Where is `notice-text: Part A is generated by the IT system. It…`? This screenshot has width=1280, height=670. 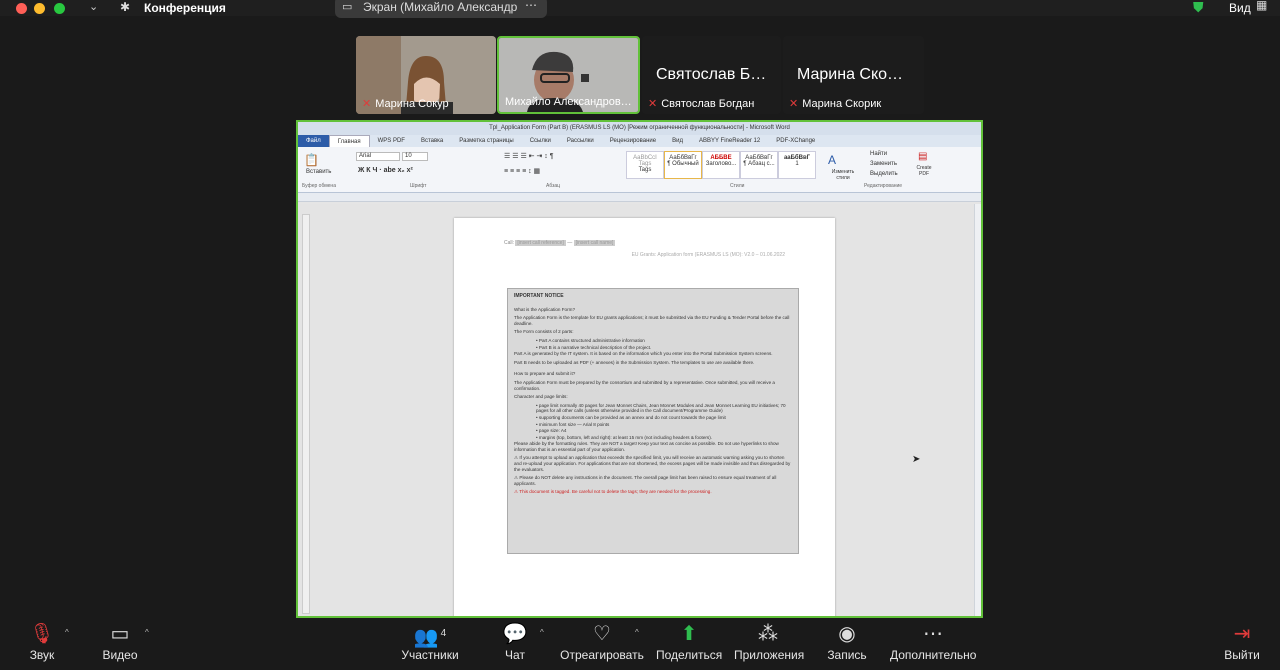 notice-text: Part A is generated by the IT system. It… is located at coordinates (643, 354).